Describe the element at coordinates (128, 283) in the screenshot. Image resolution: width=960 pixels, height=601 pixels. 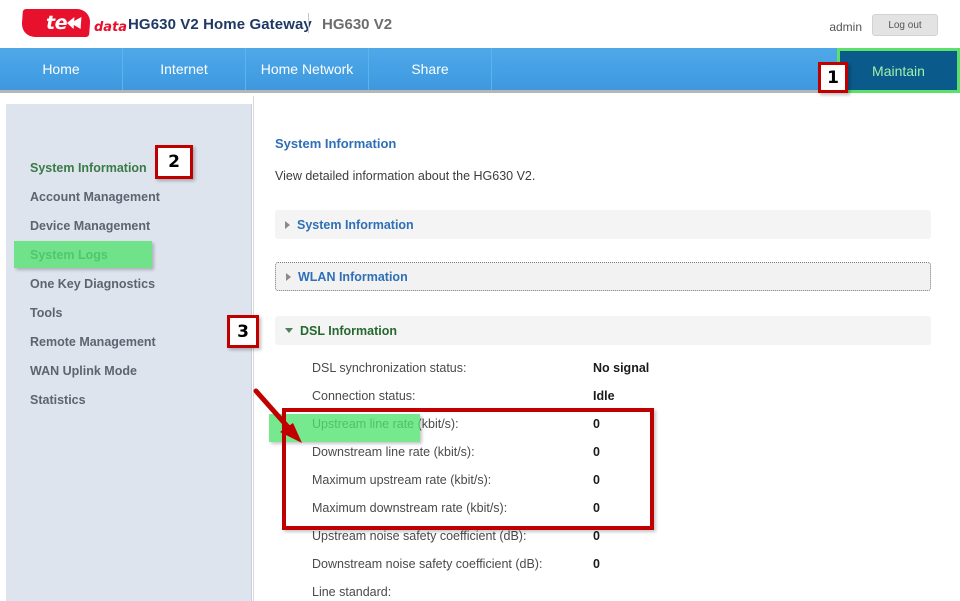
I see `sidebar-item-one-key-diagnostics: One Key Diagnostics` at that location.